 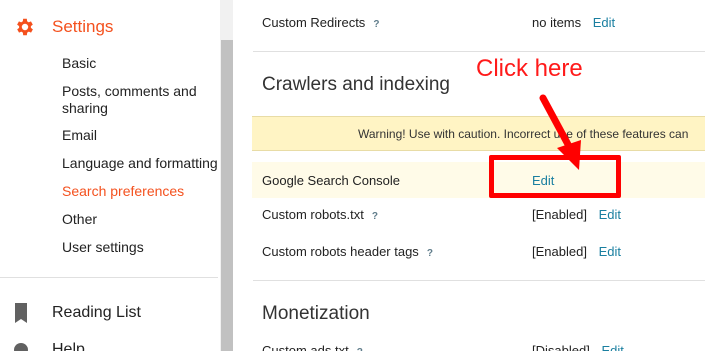 I want to click on settings-header: Settings, so click(x=63, y=27).